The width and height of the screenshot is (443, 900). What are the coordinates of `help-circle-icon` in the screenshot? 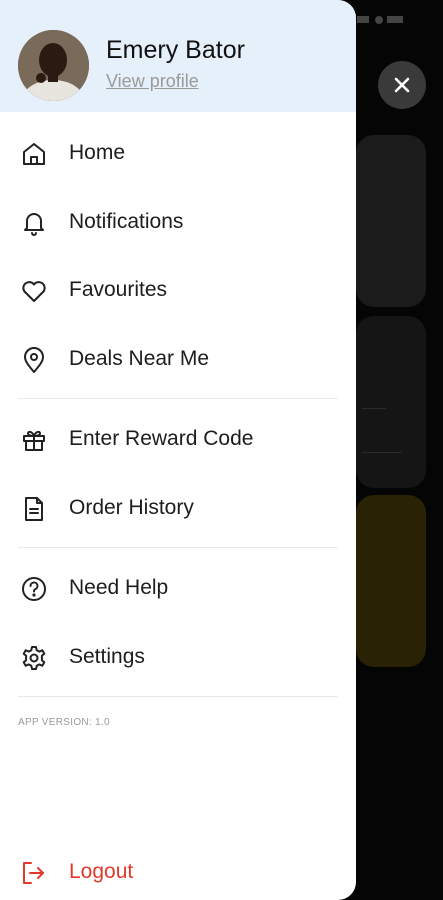 It's located at (34, 589).